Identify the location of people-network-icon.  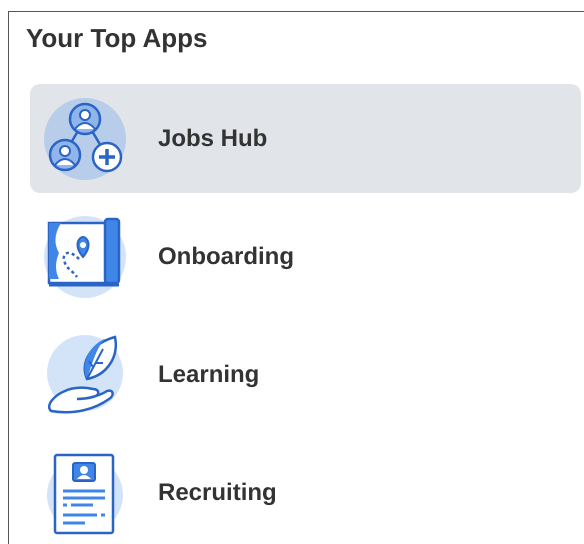
(85, 138).